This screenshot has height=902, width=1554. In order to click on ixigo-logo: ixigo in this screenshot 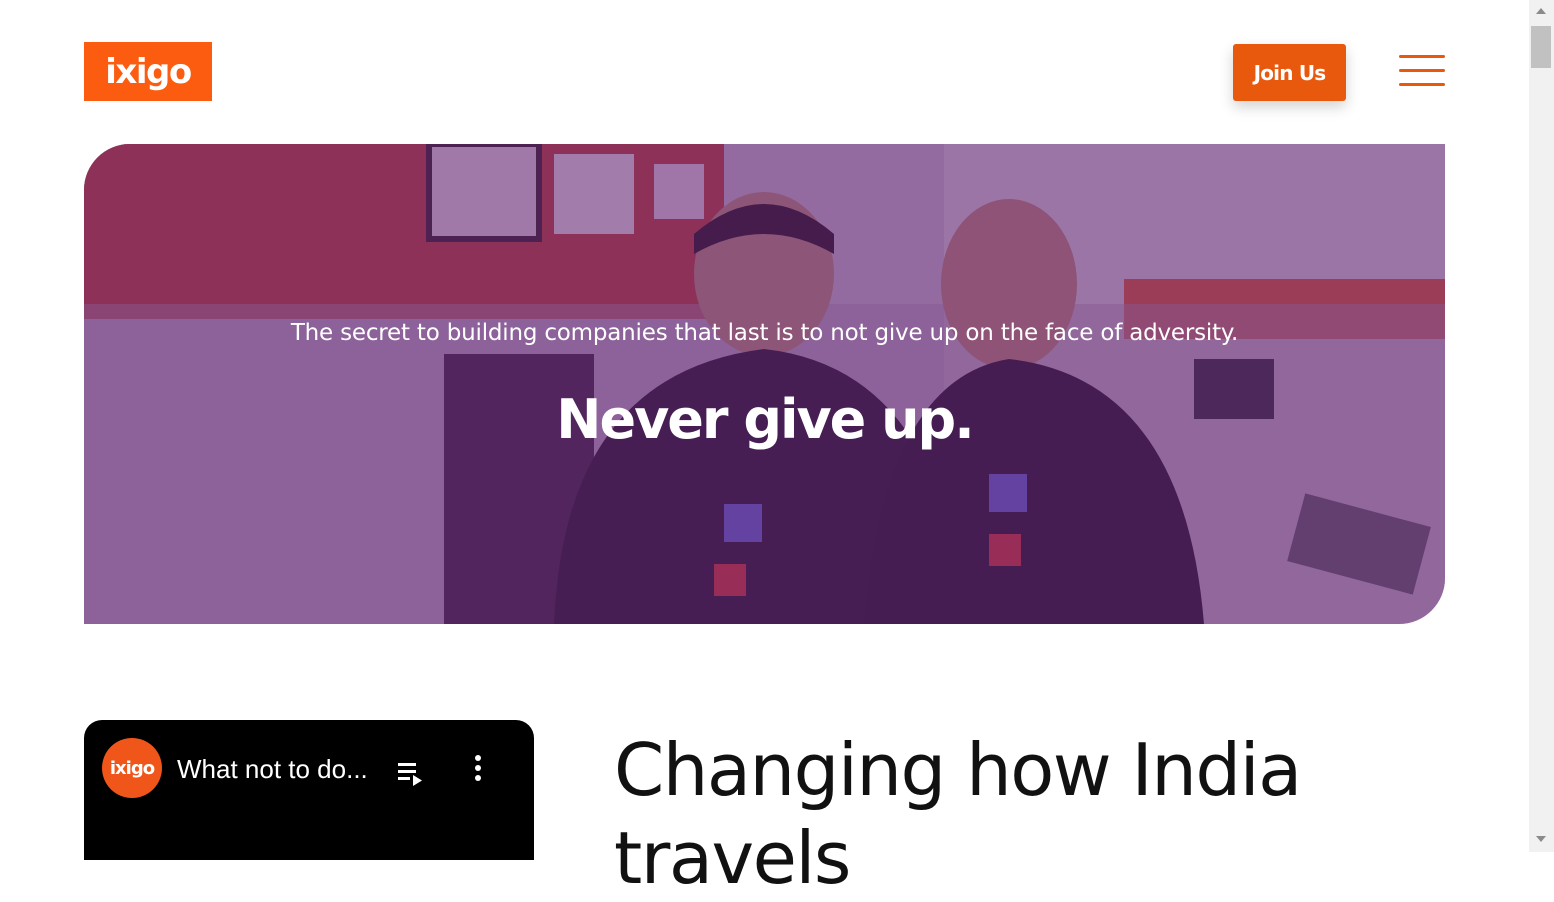, I will do `click(148, 71)`.